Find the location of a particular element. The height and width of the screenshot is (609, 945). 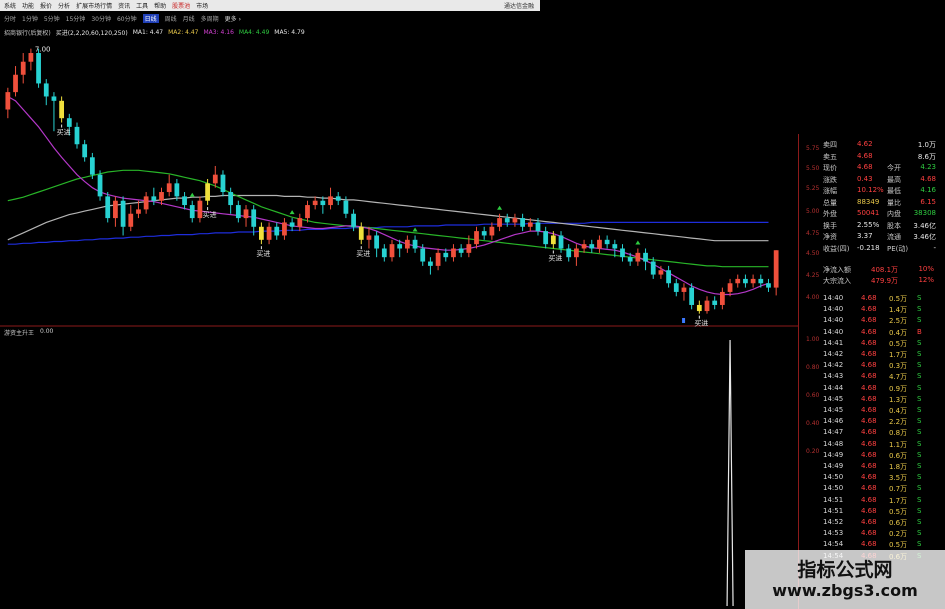

quote-label: 总量 is located at coordinates (830, 202).